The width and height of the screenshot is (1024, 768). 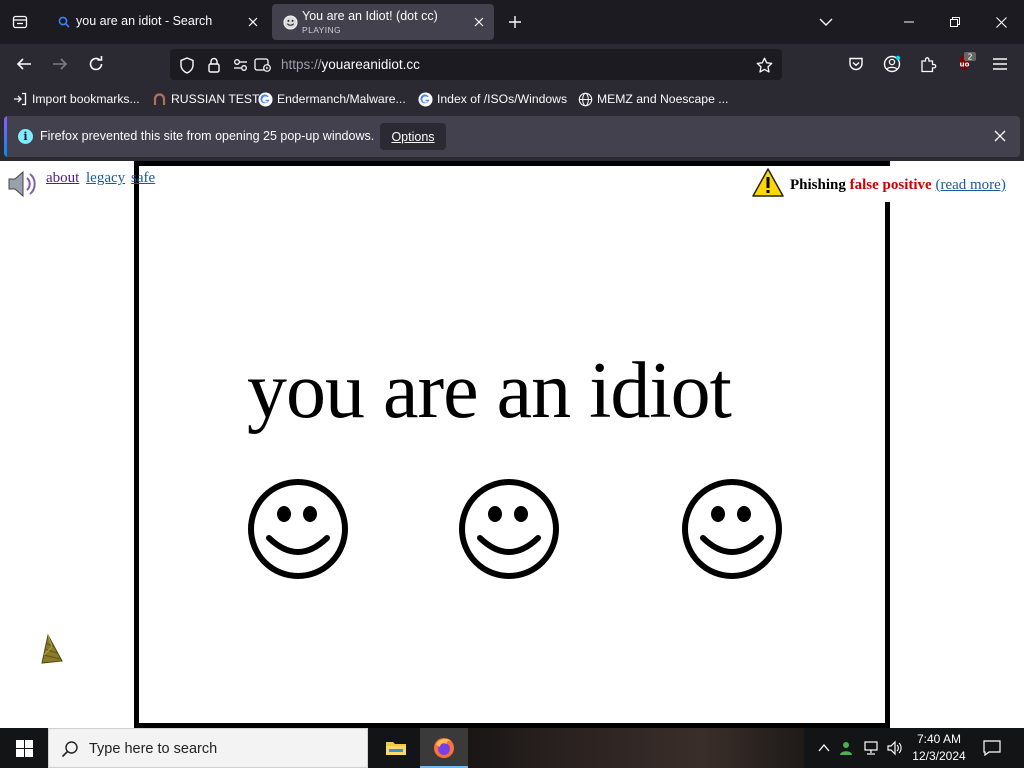 I want to click on notification-close-button, so click(x=1000, y=136).